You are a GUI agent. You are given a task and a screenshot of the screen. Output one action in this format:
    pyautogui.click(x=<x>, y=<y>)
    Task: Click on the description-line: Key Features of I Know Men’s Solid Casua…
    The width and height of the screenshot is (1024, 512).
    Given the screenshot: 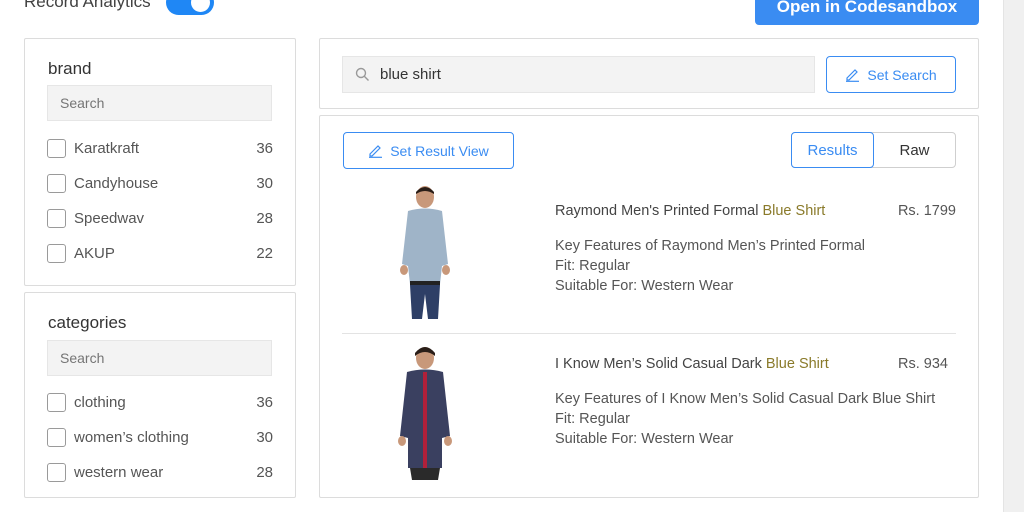 What is the action you would take?
    pyautogui.click(x=745, y=399)
    